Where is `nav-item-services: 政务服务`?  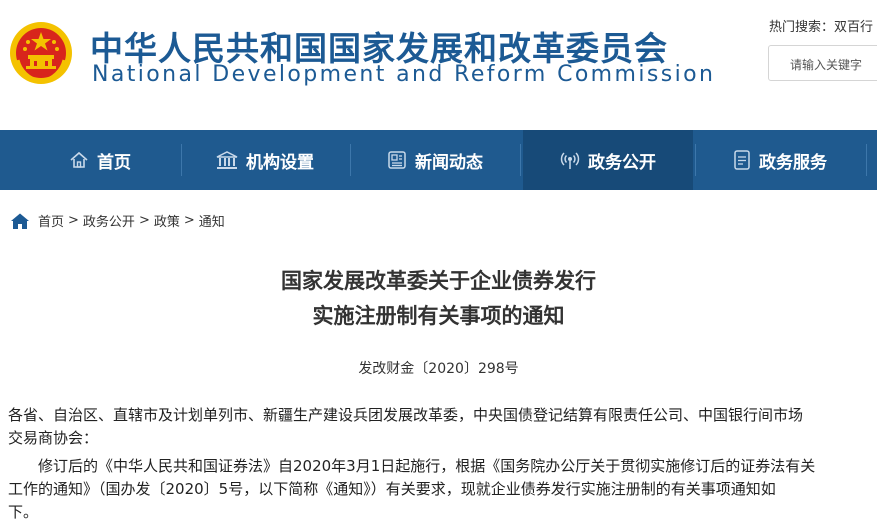
nav-item-services: 政务服务 is located at coordinates (780, 160).